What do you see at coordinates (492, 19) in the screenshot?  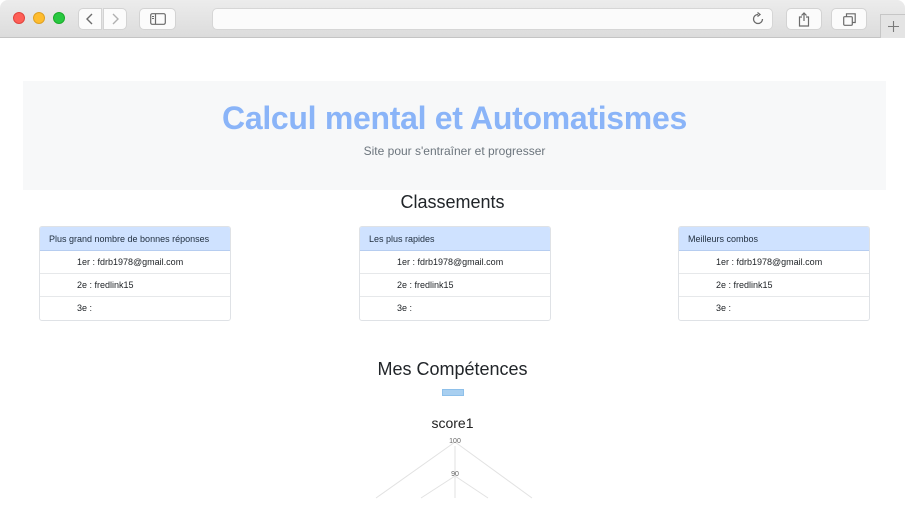 I see `address-bar` at bounding box center [492, 19].